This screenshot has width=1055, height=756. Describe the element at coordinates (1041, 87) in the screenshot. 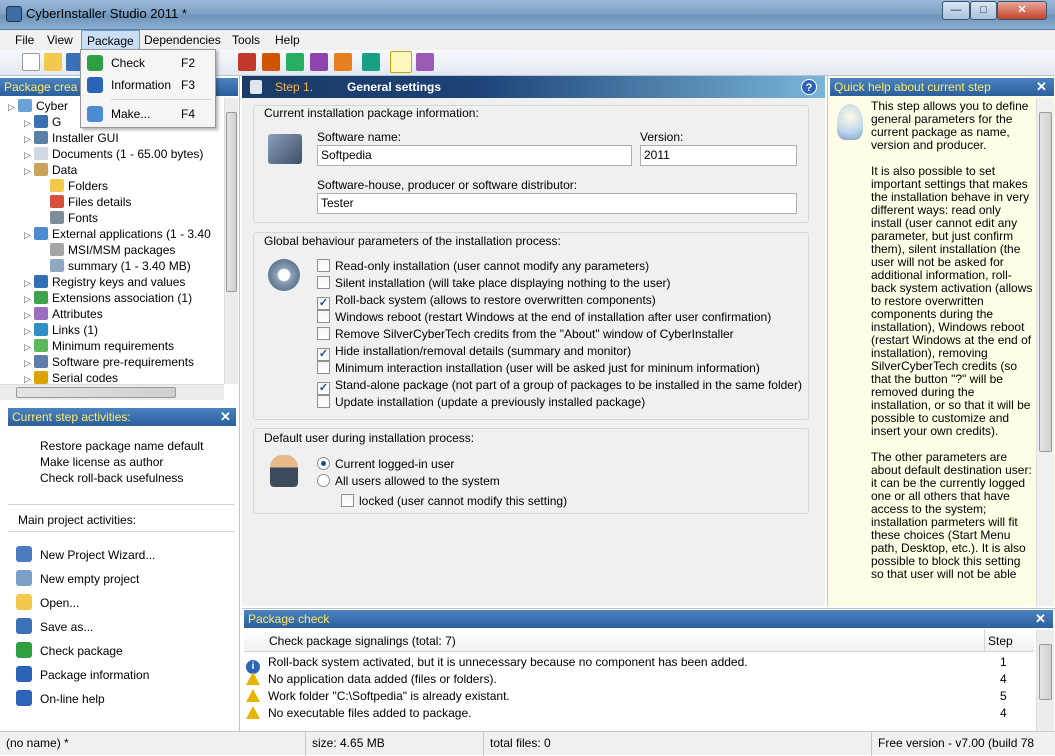

I see `close-help-icon: ✕` at that location.